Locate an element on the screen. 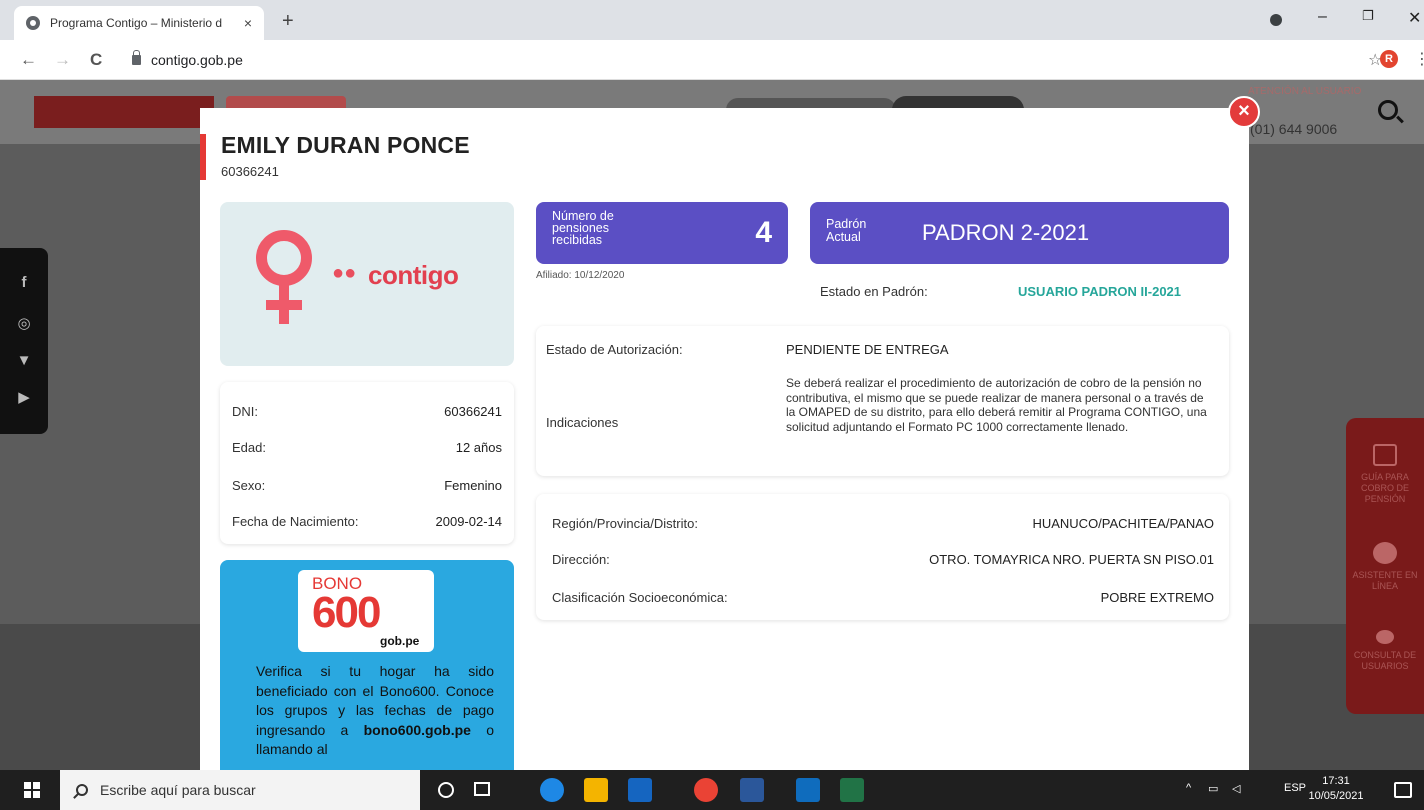 This screenshot has width=1424, height=810. extension-icon is located at coordinates (1276, 20).